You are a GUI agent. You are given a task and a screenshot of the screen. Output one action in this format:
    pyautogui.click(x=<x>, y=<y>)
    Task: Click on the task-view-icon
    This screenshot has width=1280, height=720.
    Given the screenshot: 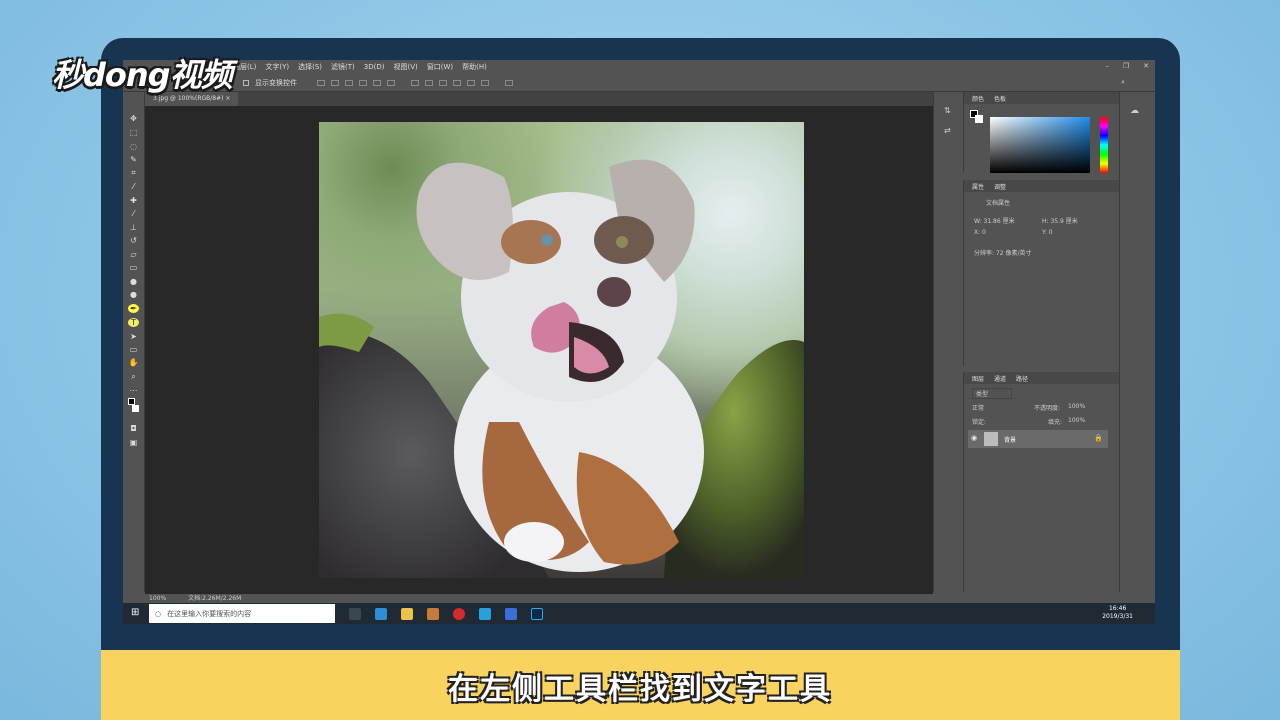 What is the action you would take?
    pyautogui.click(x=355, y=613)
    